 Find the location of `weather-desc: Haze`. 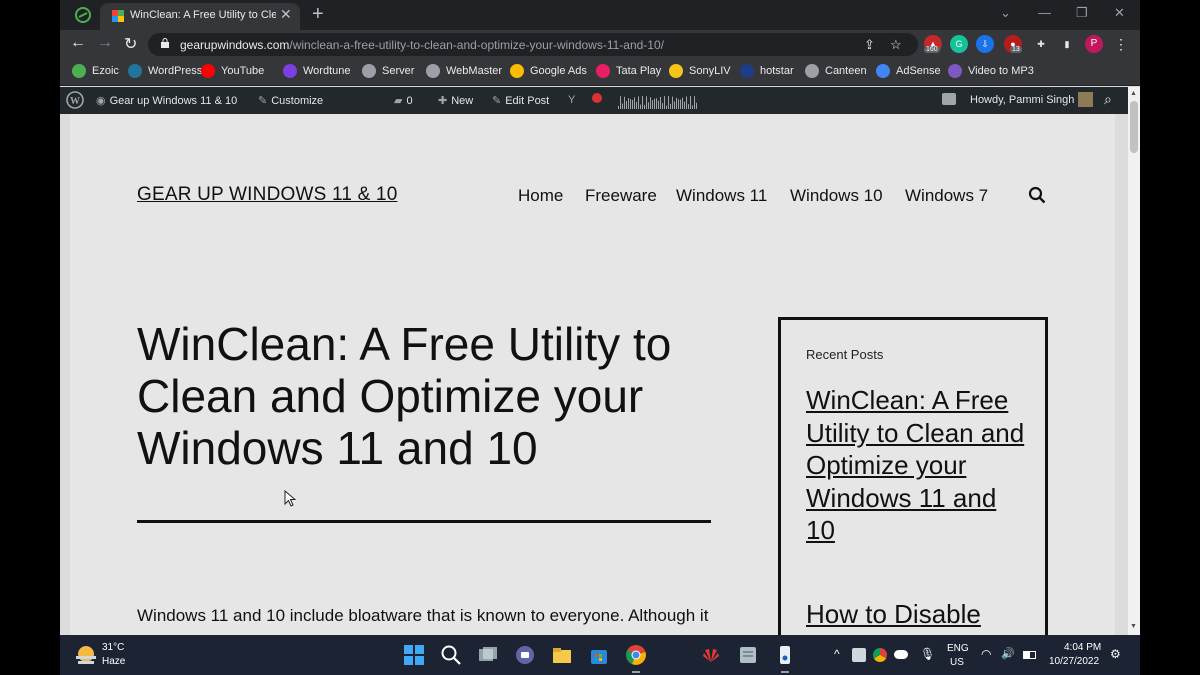

weather-desc: Haze is located at coordinates (113, 661).